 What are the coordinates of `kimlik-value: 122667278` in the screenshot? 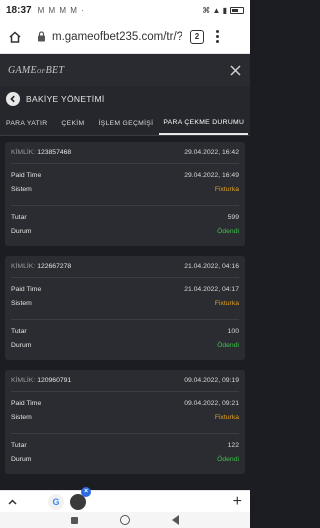 It's located at (54, 266).